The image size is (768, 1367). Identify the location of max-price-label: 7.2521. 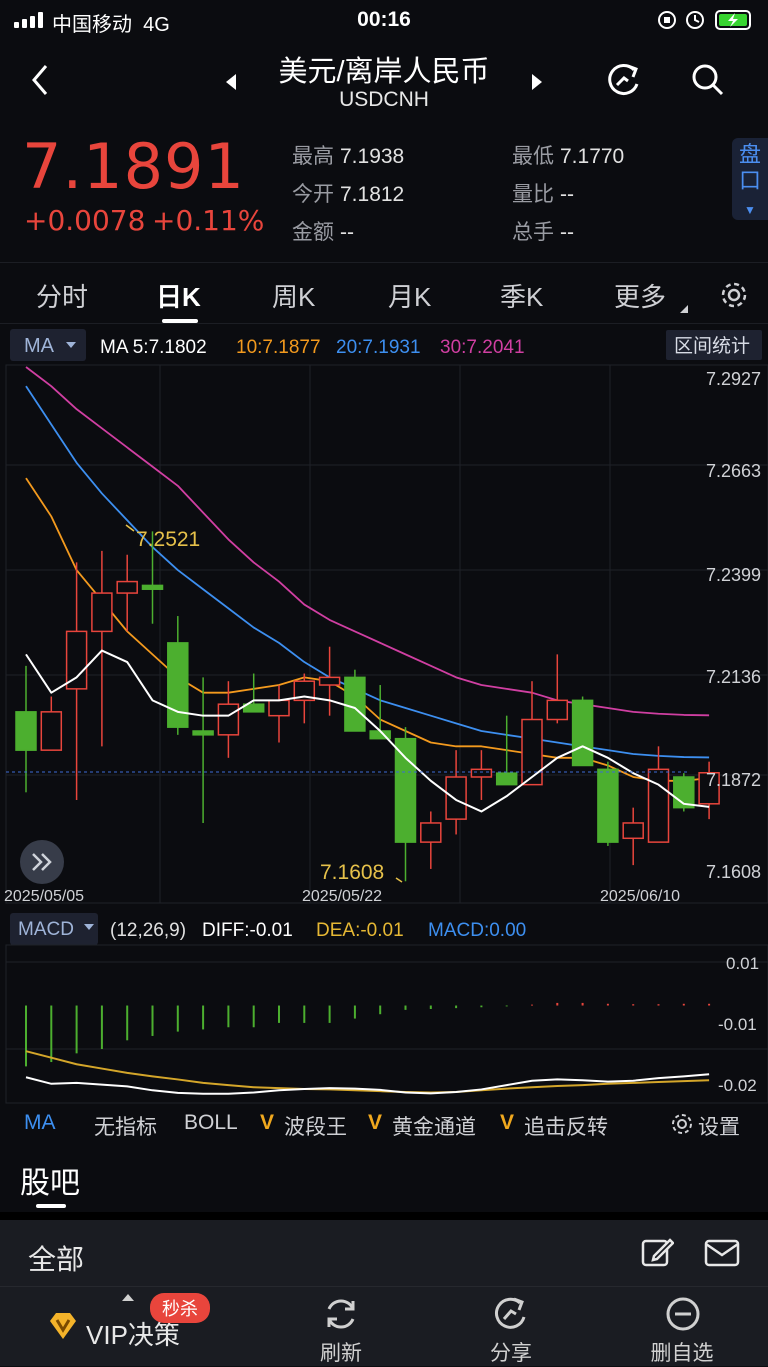
(168, 539).